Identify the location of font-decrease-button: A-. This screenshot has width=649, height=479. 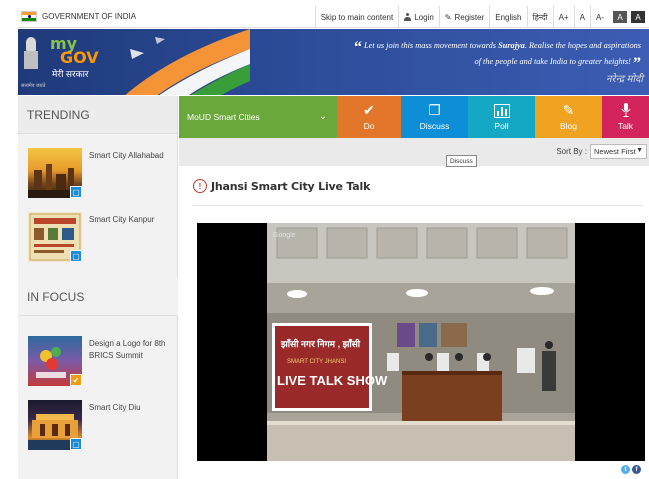
(599, 17).